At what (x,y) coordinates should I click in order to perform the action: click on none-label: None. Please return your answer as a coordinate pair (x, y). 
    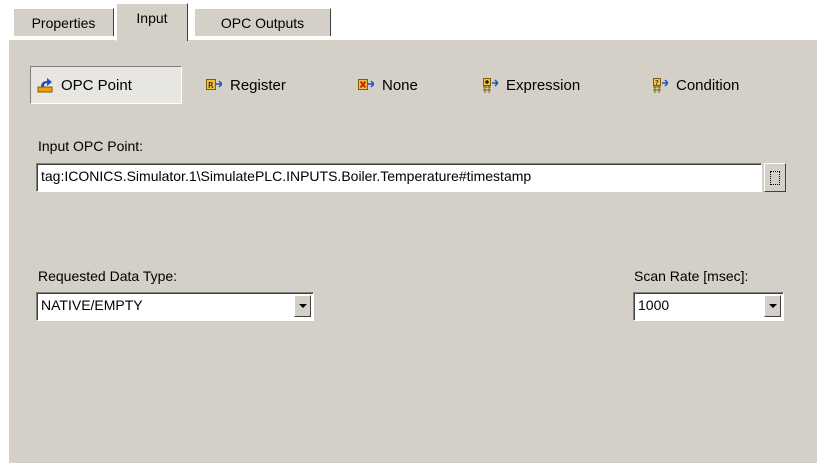
    Looking at the image, I should click on (400, 85).